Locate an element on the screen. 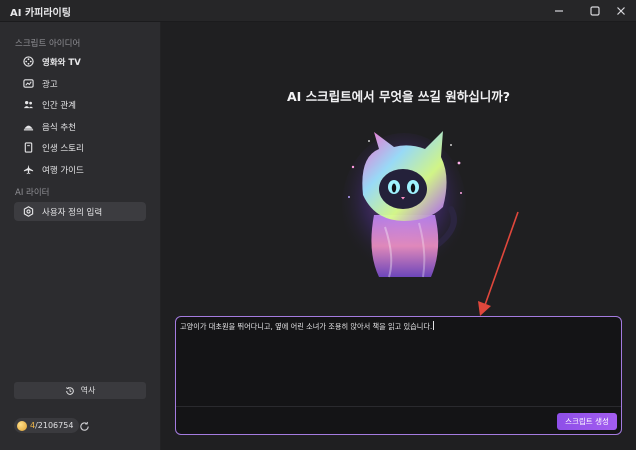  close-icon is located at coordinates (621, 11).